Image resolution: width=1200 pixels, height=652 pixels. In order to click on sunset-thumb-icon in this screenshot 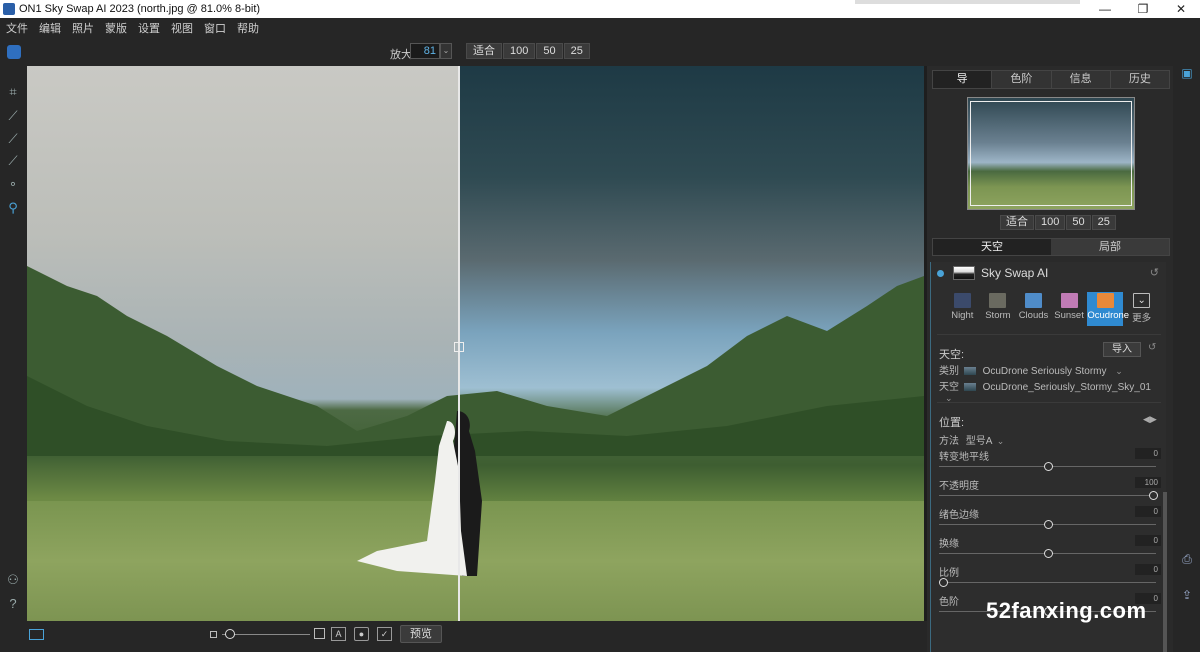, I will do `click(1069, 300)`.